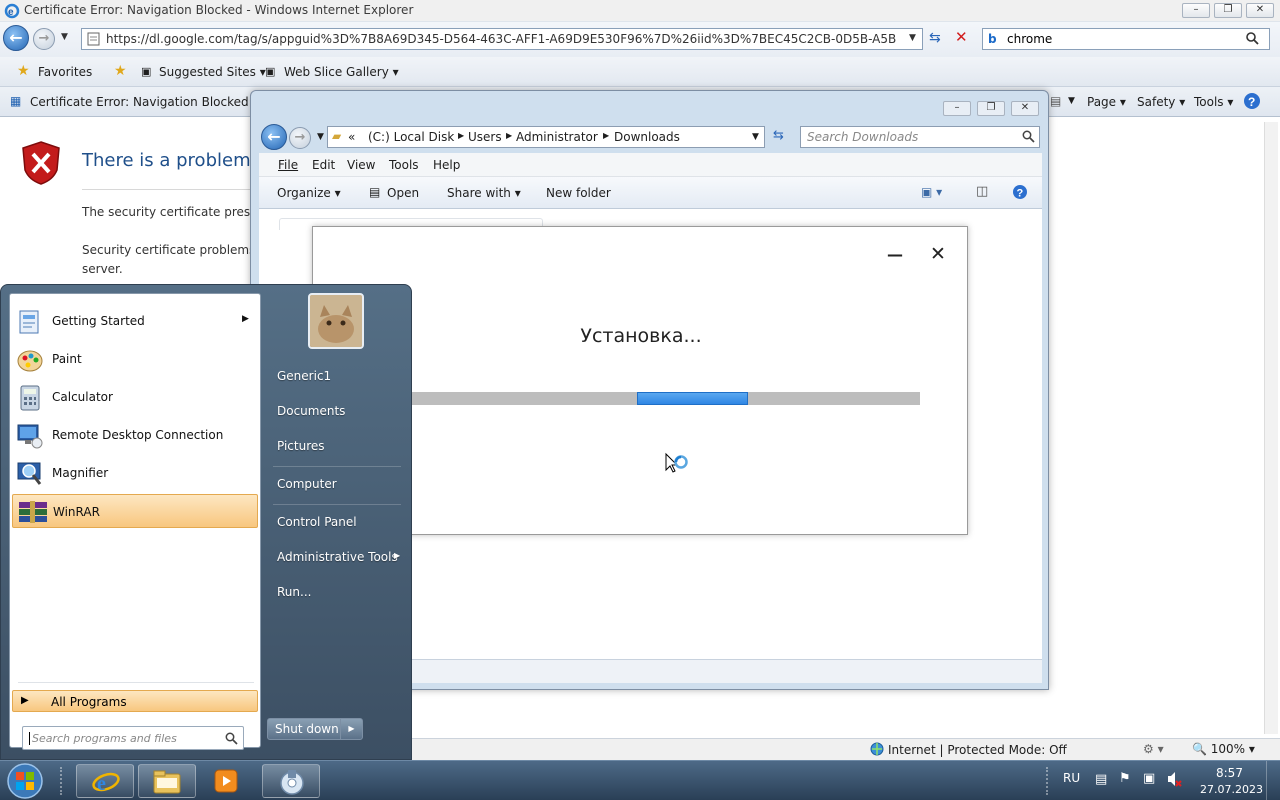 The image size is (1280, 800). What do you see at coordinates (895, 254) in the screenshot?
I see `installer-minimize-button: —` at bounding box center [895, 254].